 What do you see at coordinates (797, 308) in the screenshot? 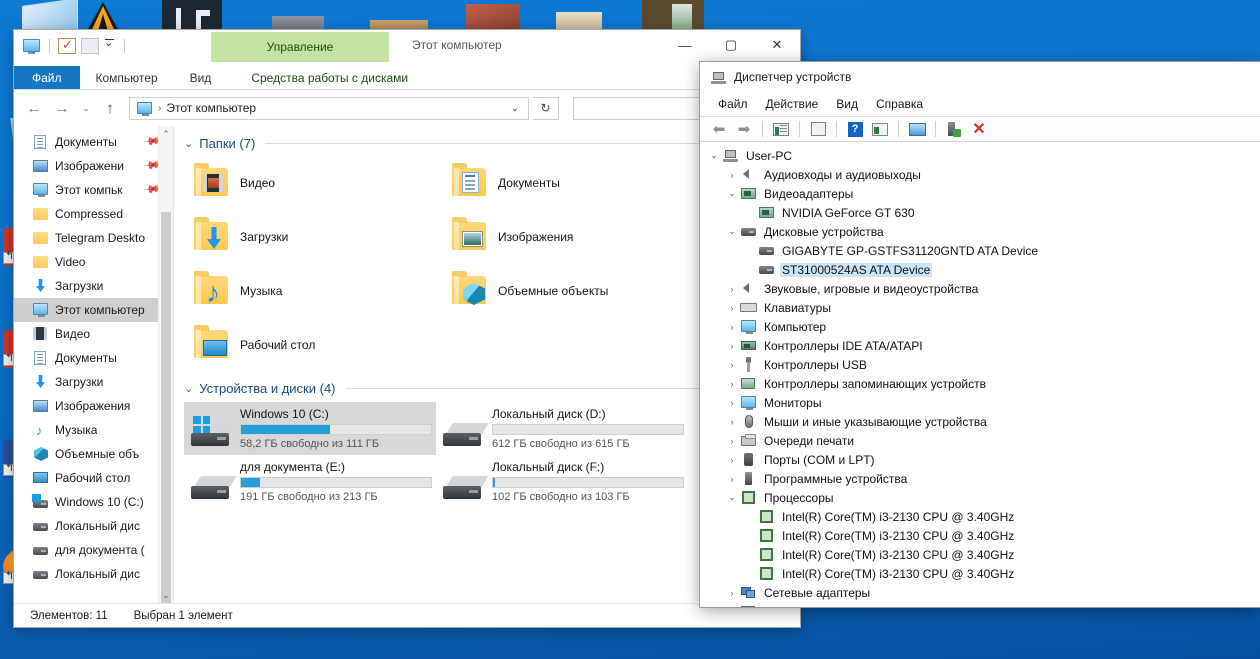
I see `device-tree-label: Клавиатуры` at bounding box center [797, 308].